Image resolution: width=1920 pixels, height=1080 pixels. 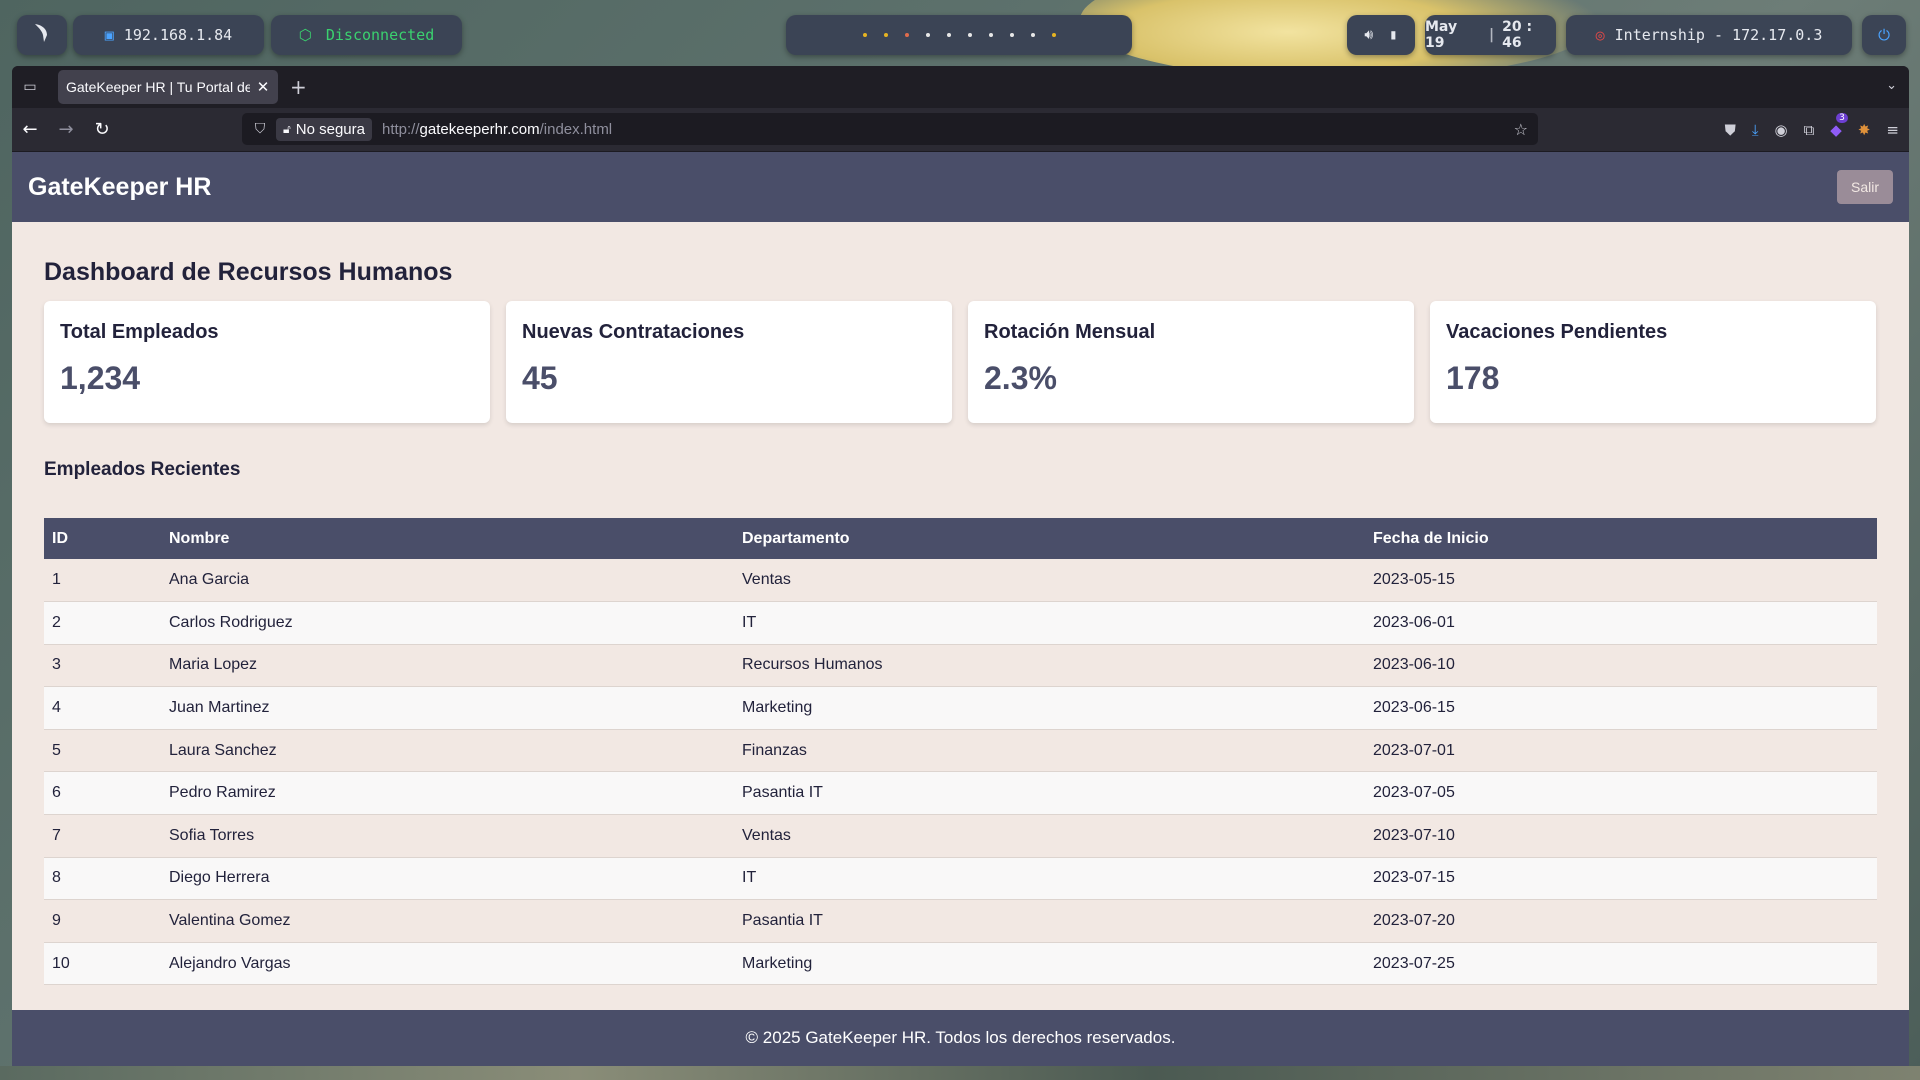 What do you see at coordinates (30, 130) in the screenshot?
I see `back-icon: ←` at bounding box center [30, 130].